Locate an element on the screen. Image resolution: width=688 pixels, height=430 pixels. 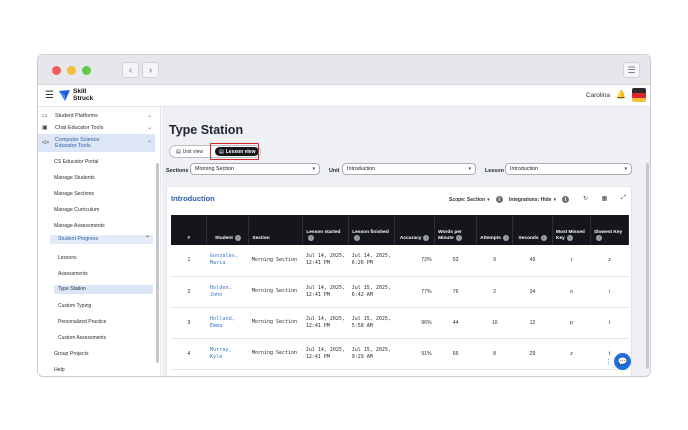
maximize-window-button is located at coordinates (86, 70).